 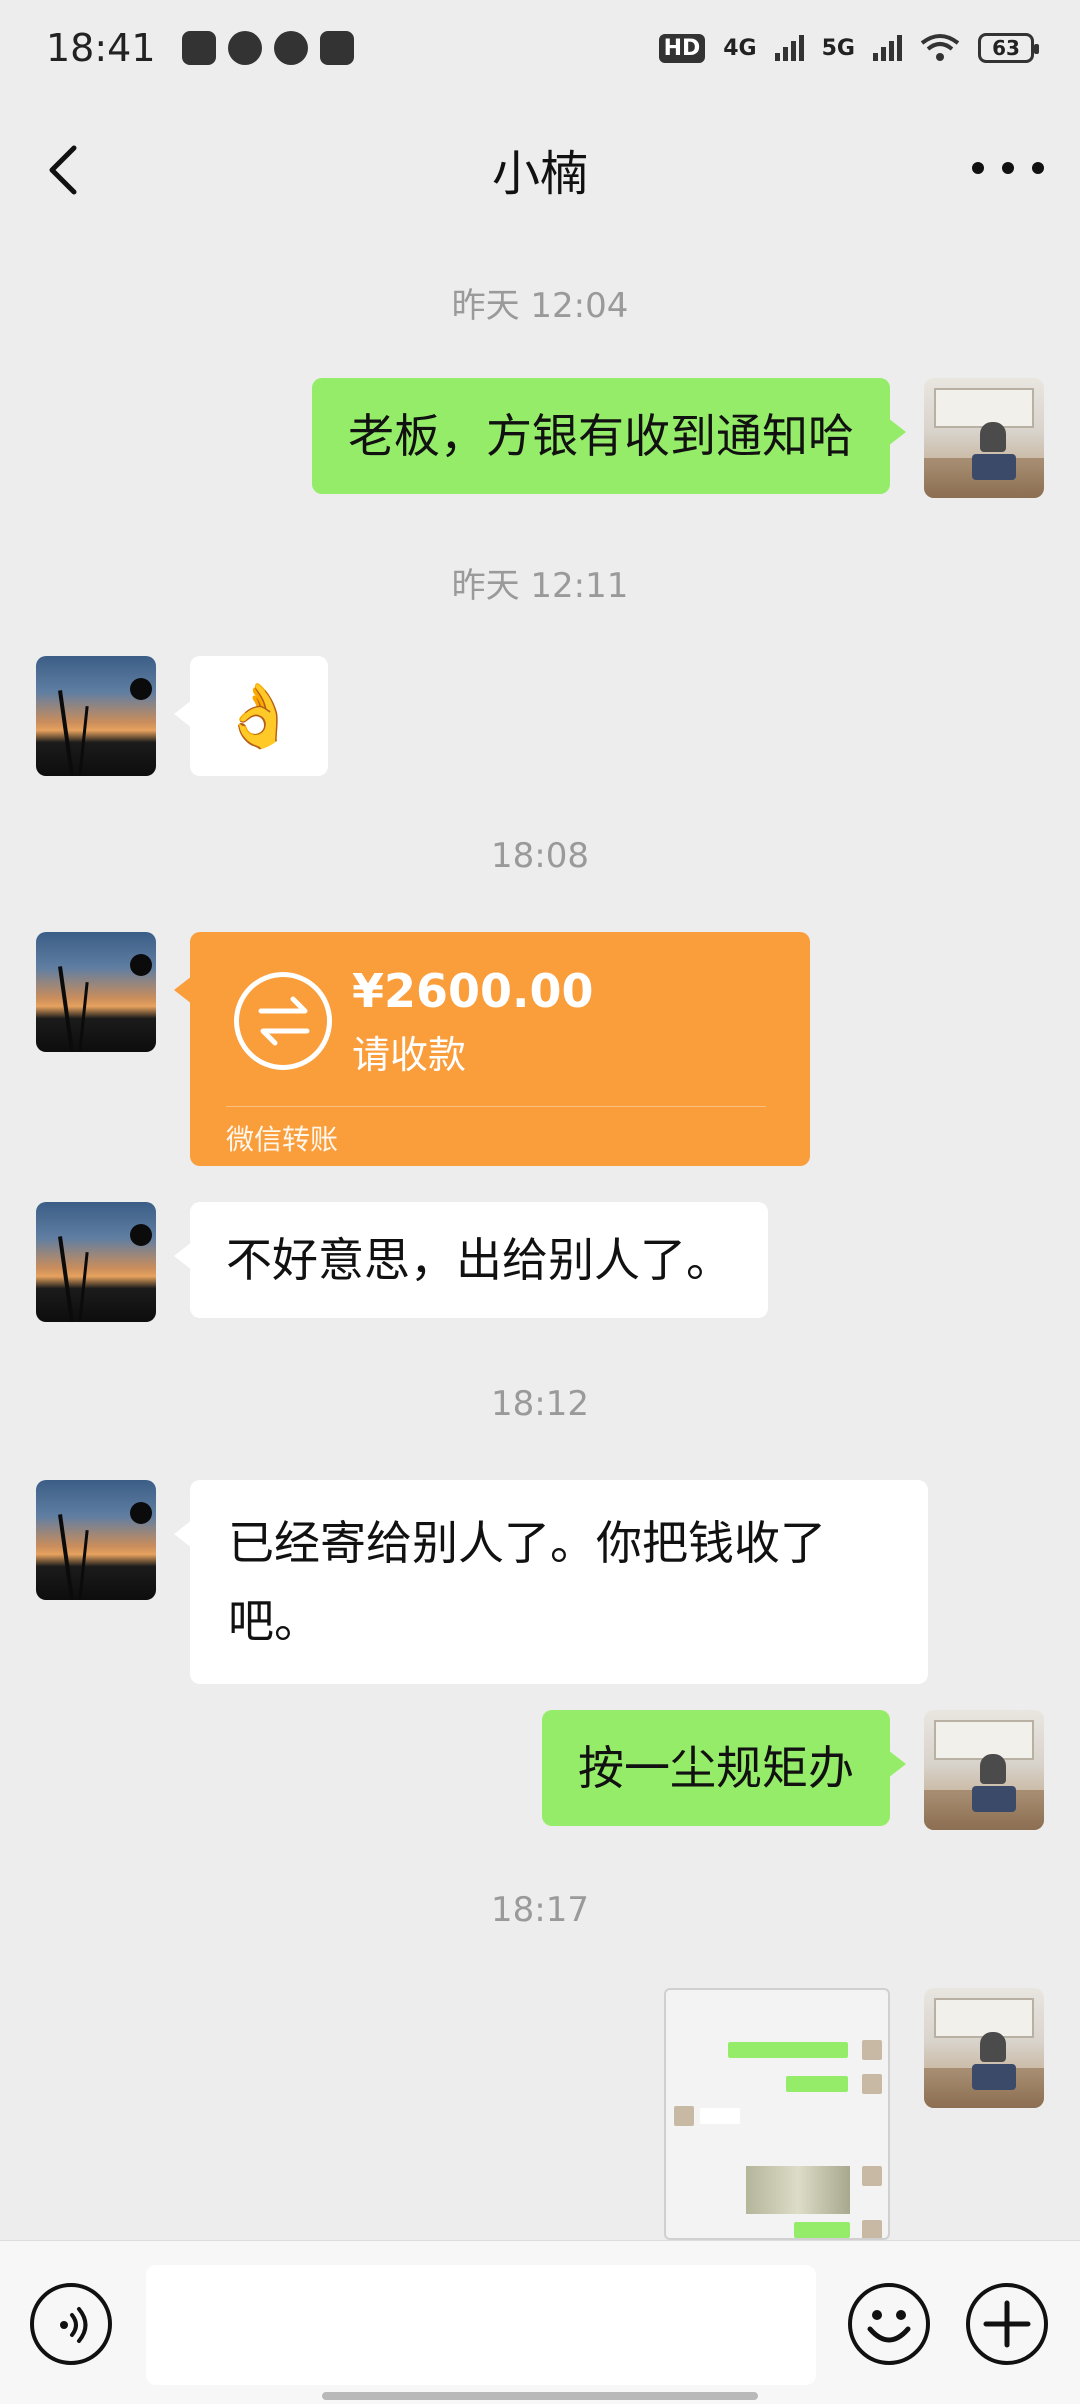 I want to click on image-message, so click(x=777, y=2114).